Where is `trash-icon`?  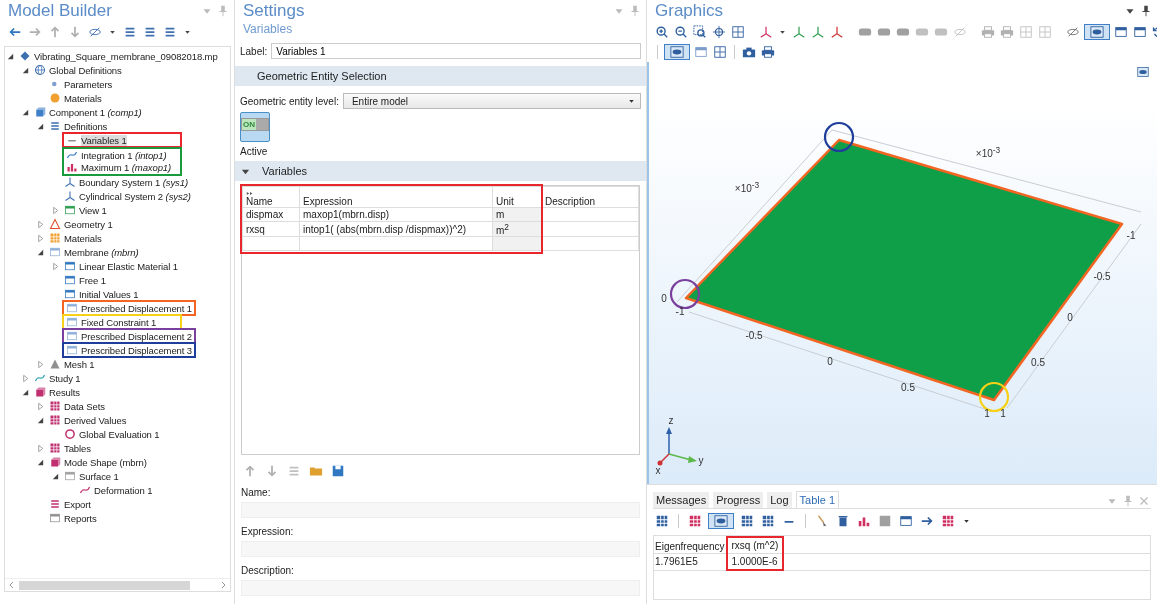
trash-icon is located at coordinates (843, 521).